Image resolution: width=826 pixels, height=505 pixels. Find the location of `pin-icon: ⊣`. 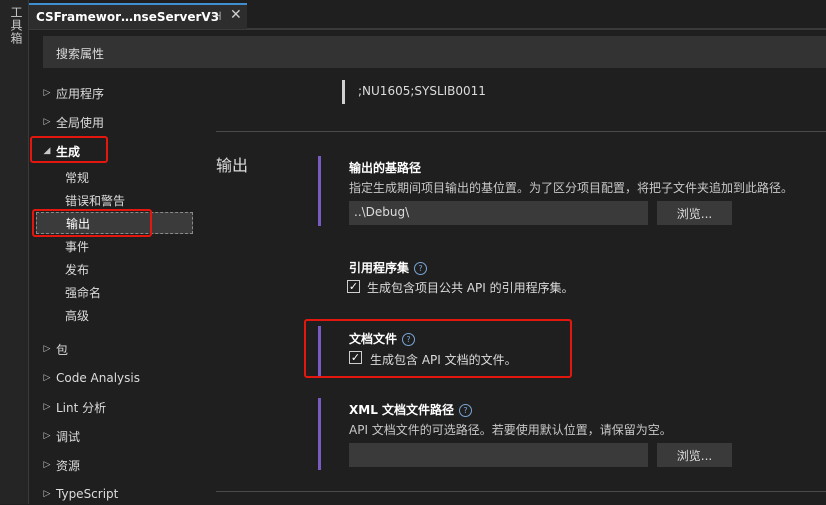

pin-icon: ⊣ is located at coordinates (216, 16).